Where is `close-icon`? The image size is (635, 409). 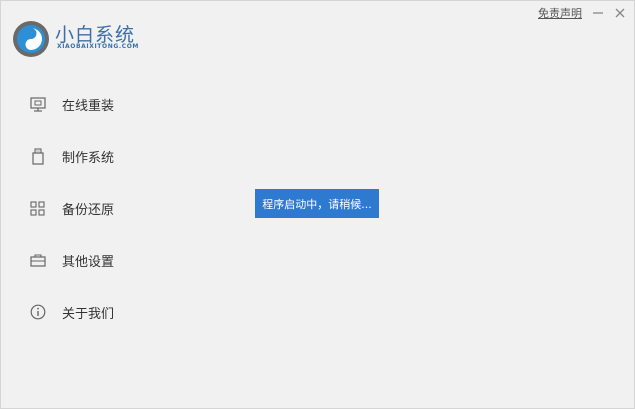
close-icon is located at coordinates (620, 13).